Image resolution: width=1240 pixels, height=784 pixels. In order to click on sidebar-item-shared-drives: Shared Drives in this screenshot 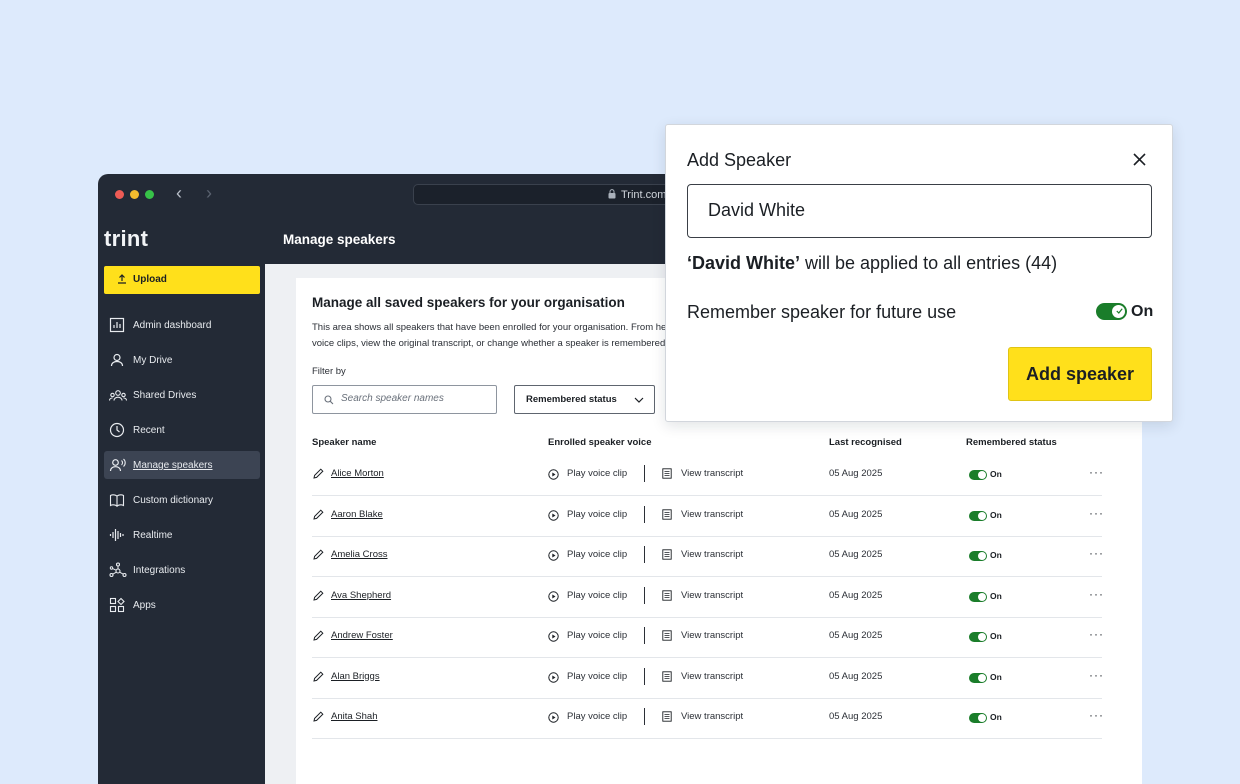, I will do `click(182, 395)`.